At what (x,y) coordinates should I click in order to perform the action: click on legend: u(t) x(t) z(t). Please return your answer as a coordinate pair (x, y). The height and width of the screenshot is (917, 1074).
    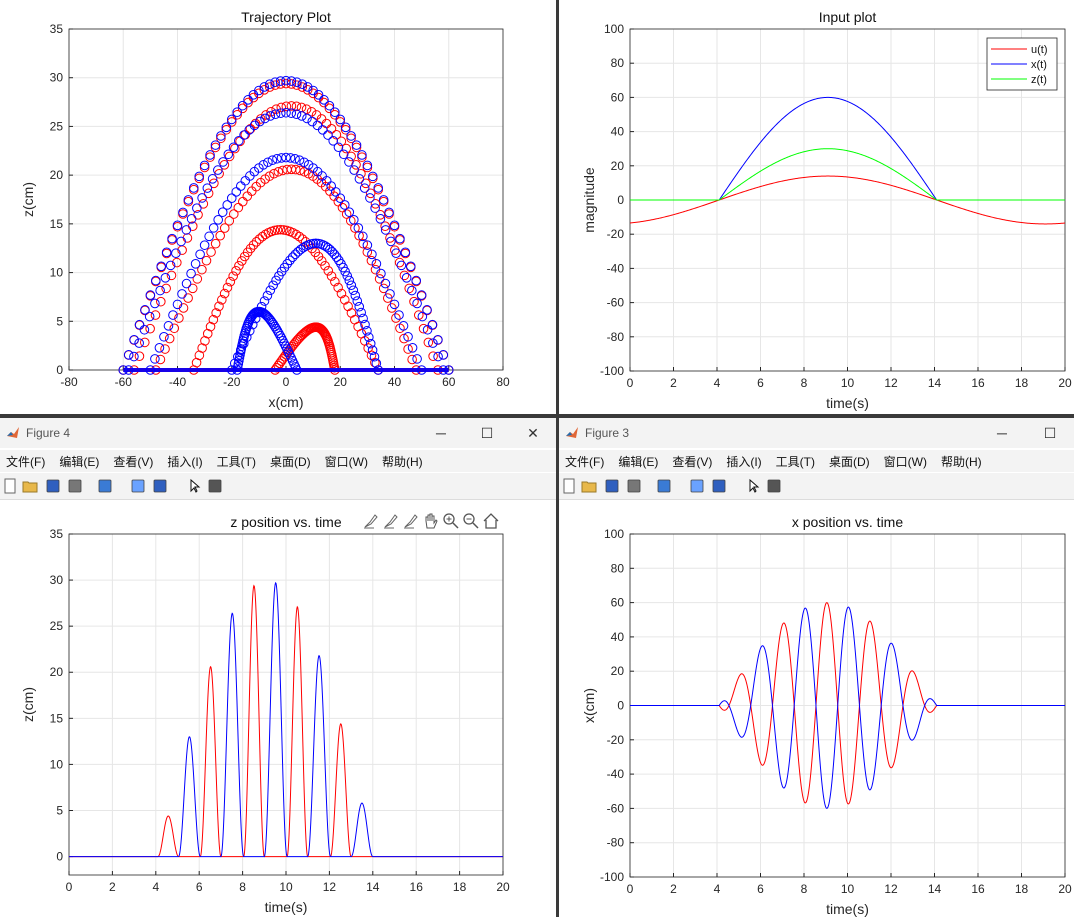
    Looking at the image, I should click on (1022, 64).